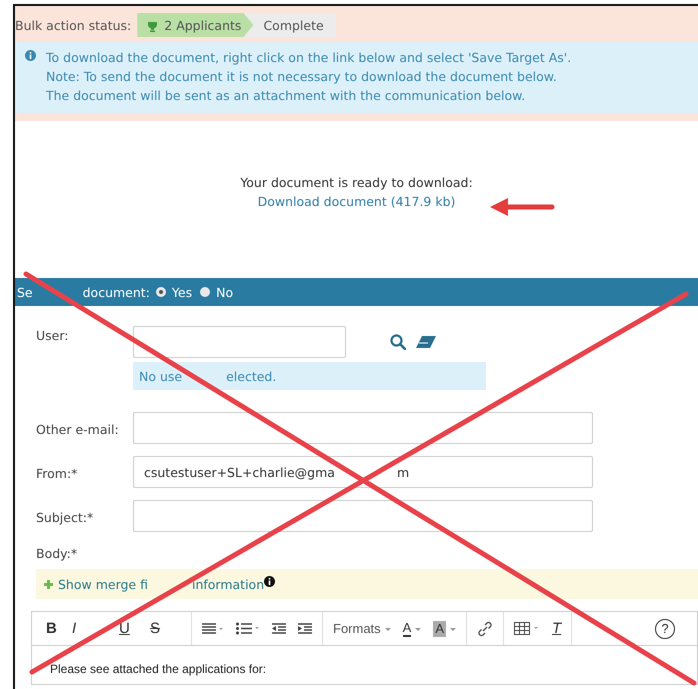  Describe the element at coordinates (182, 292) in the screenshot. I see `radio-label: Yes` at that location.